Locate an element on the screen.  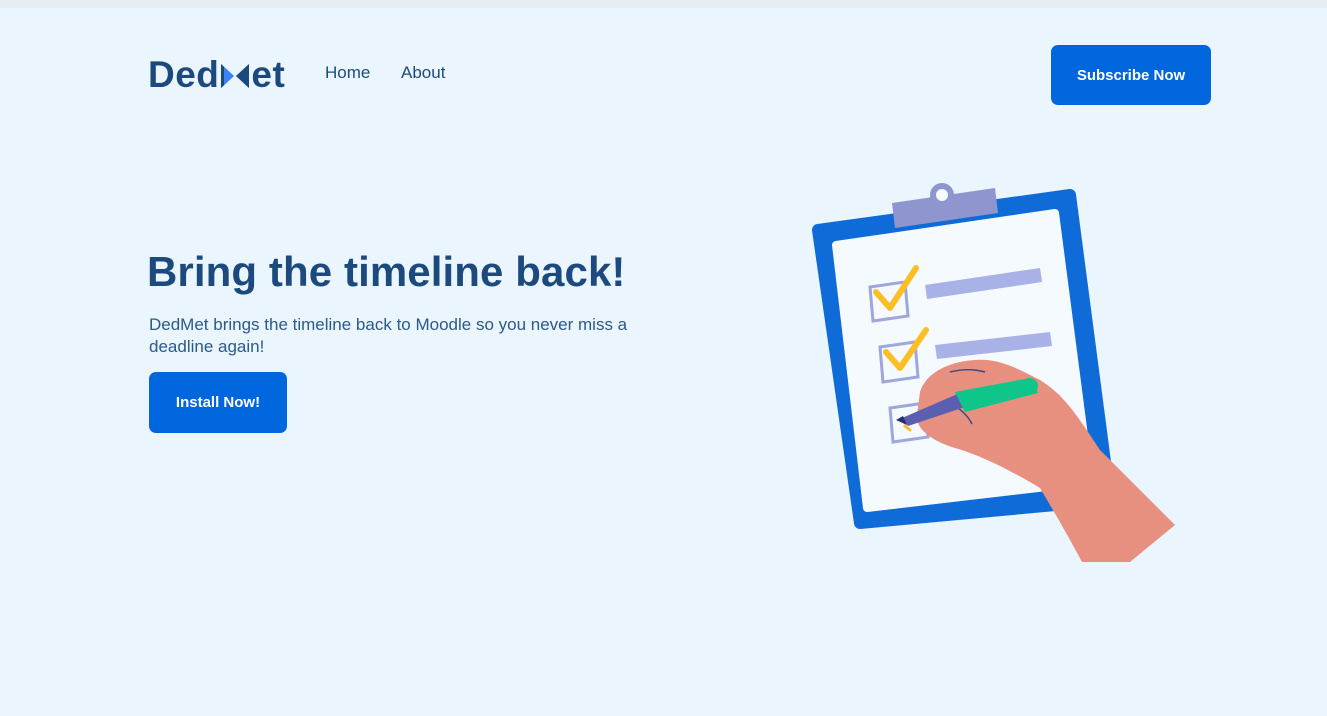
logo: Ded et is located at coordinates (216, 75).